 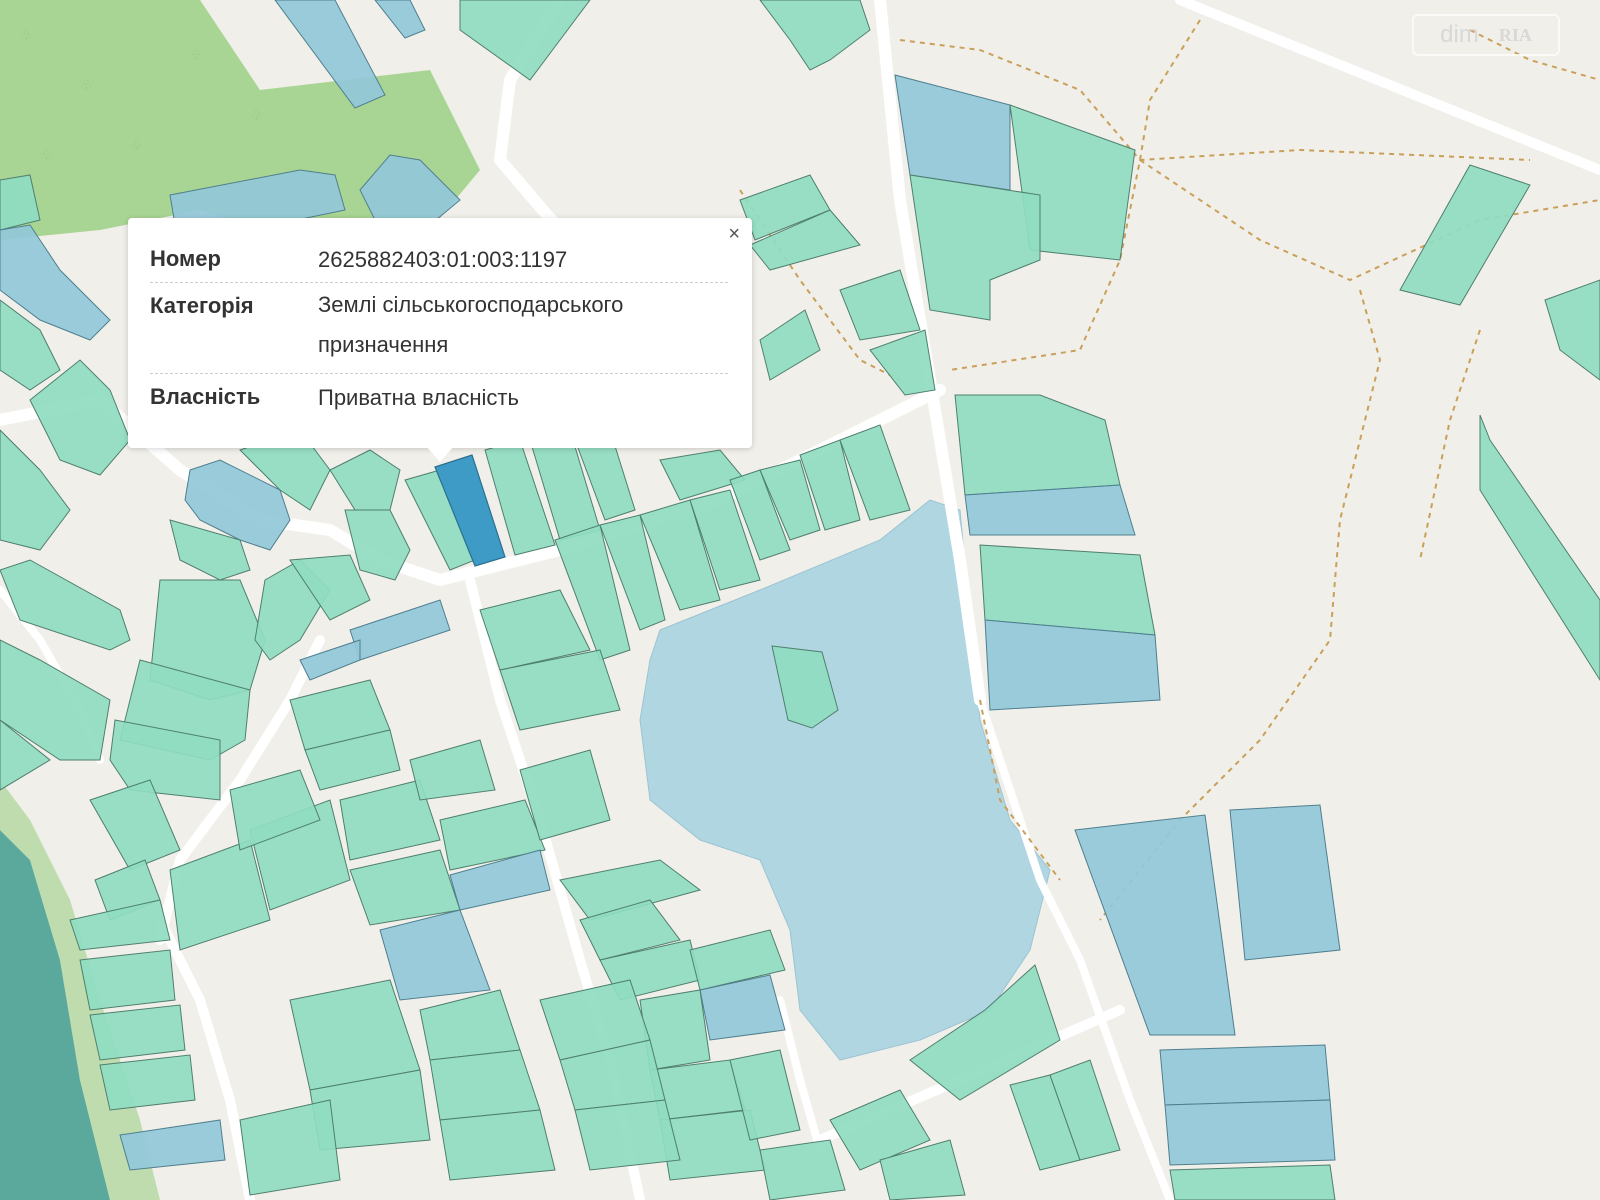 I want to click on popup-pointer, so click(x=440, y=454).